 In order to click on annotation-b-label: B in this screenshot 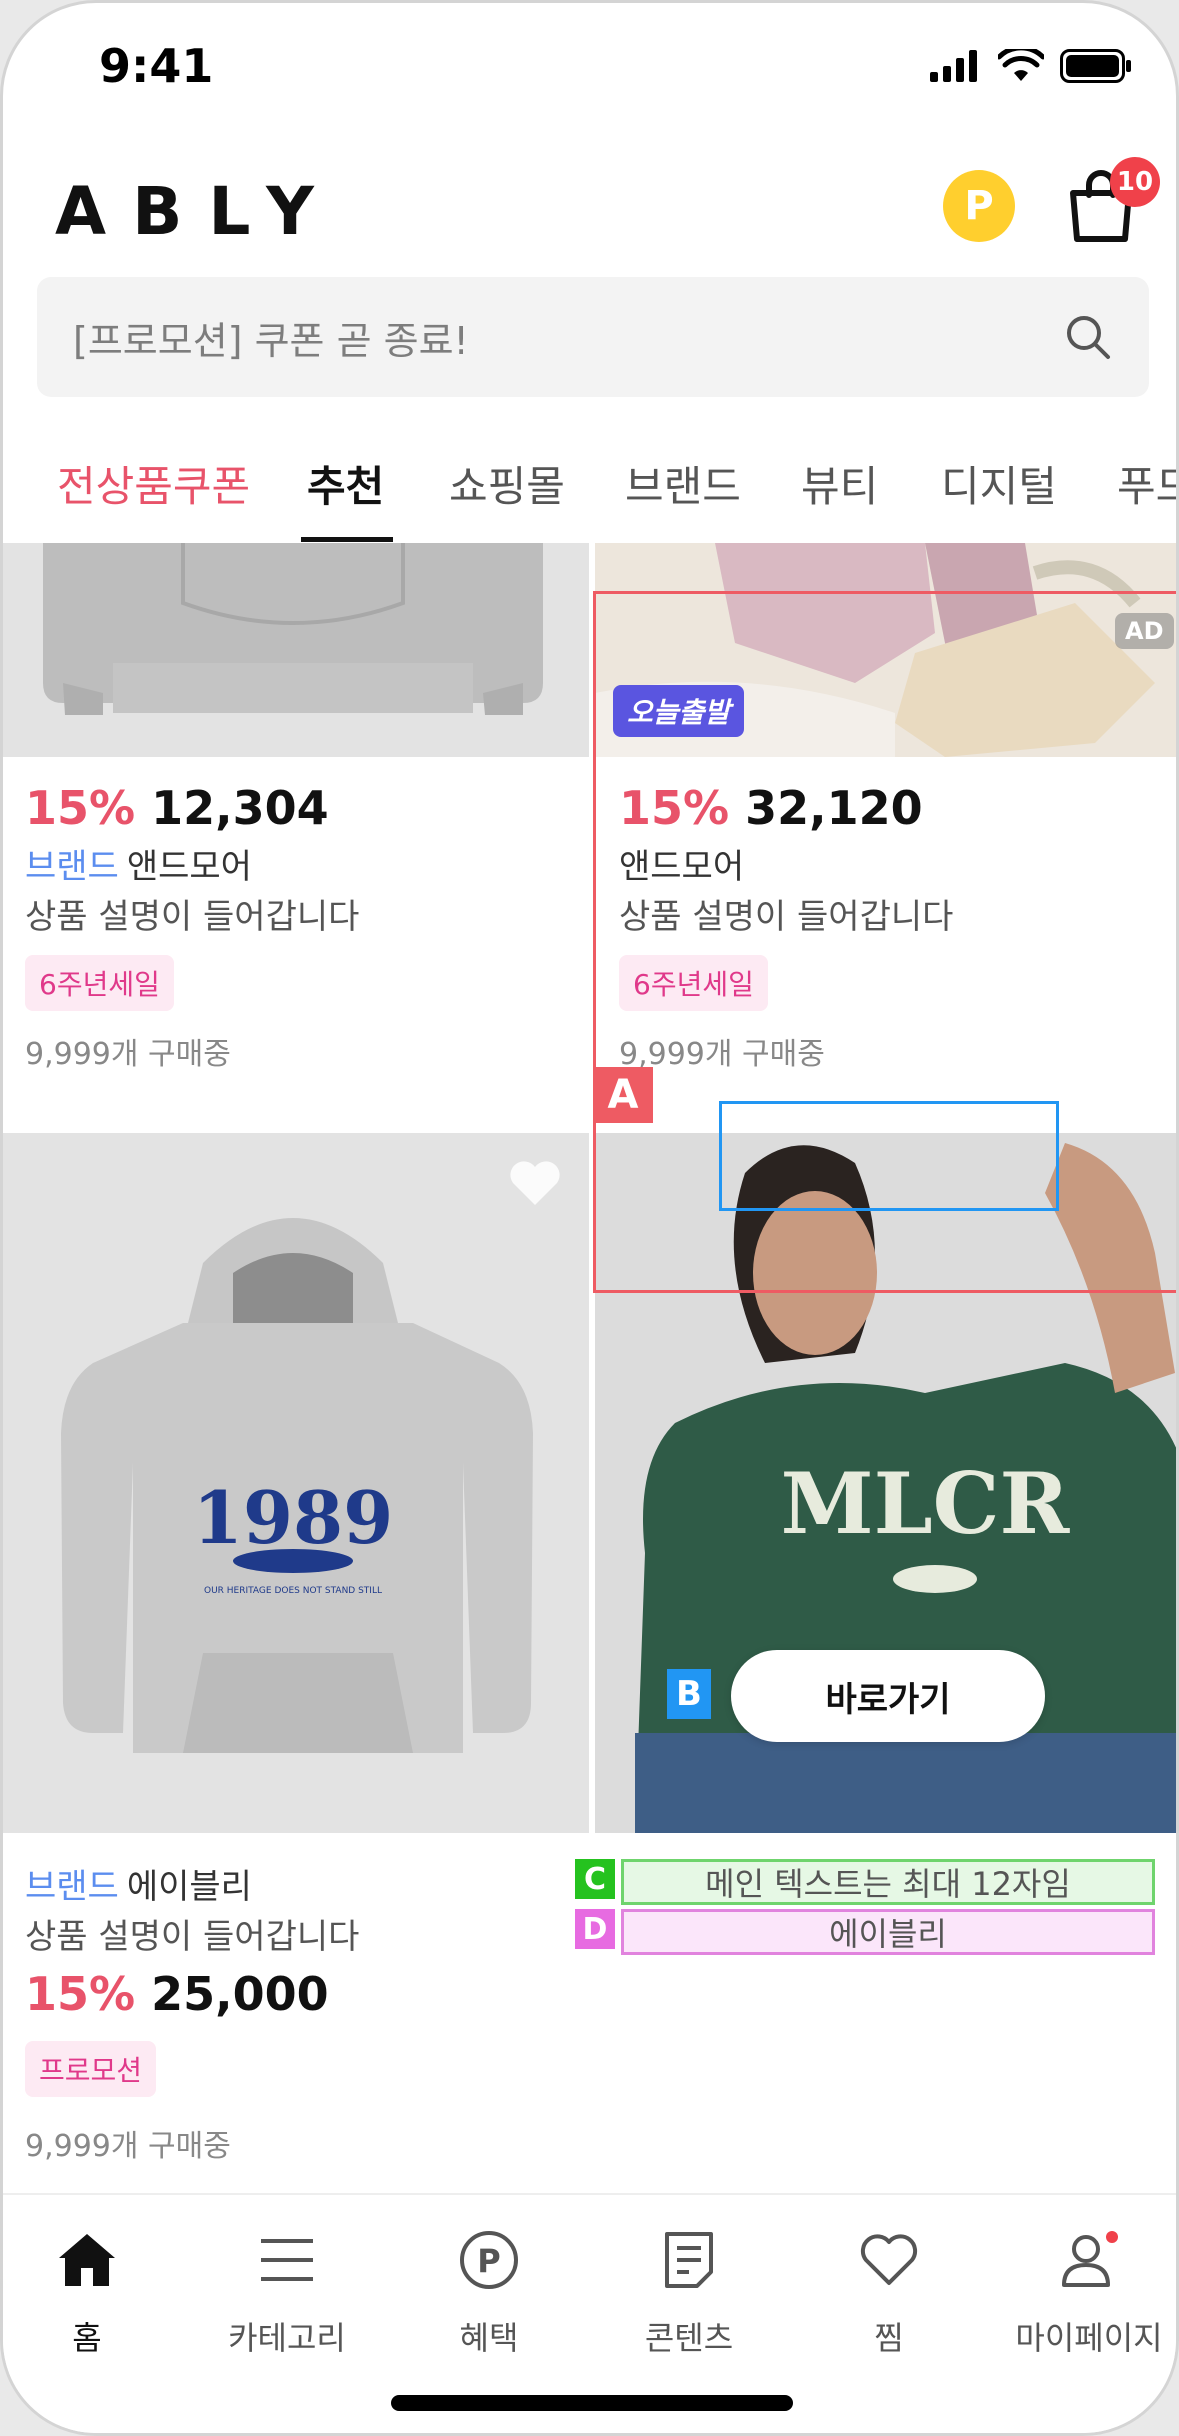, I will do `click(689, 1694)`.